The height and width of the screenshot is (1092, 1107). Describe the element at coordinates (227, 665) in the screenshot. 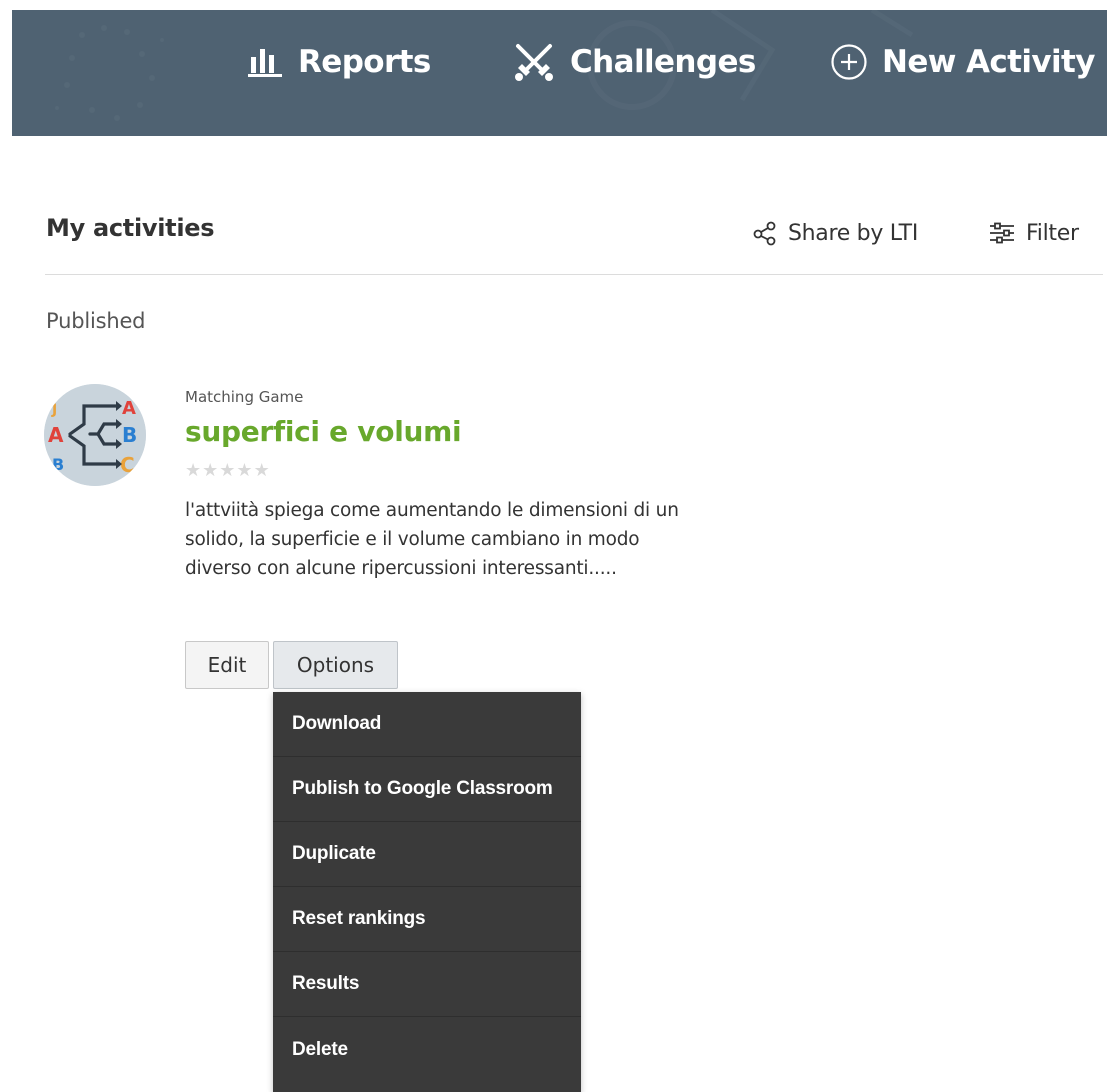

I see `edit-button: Edit` at that location.